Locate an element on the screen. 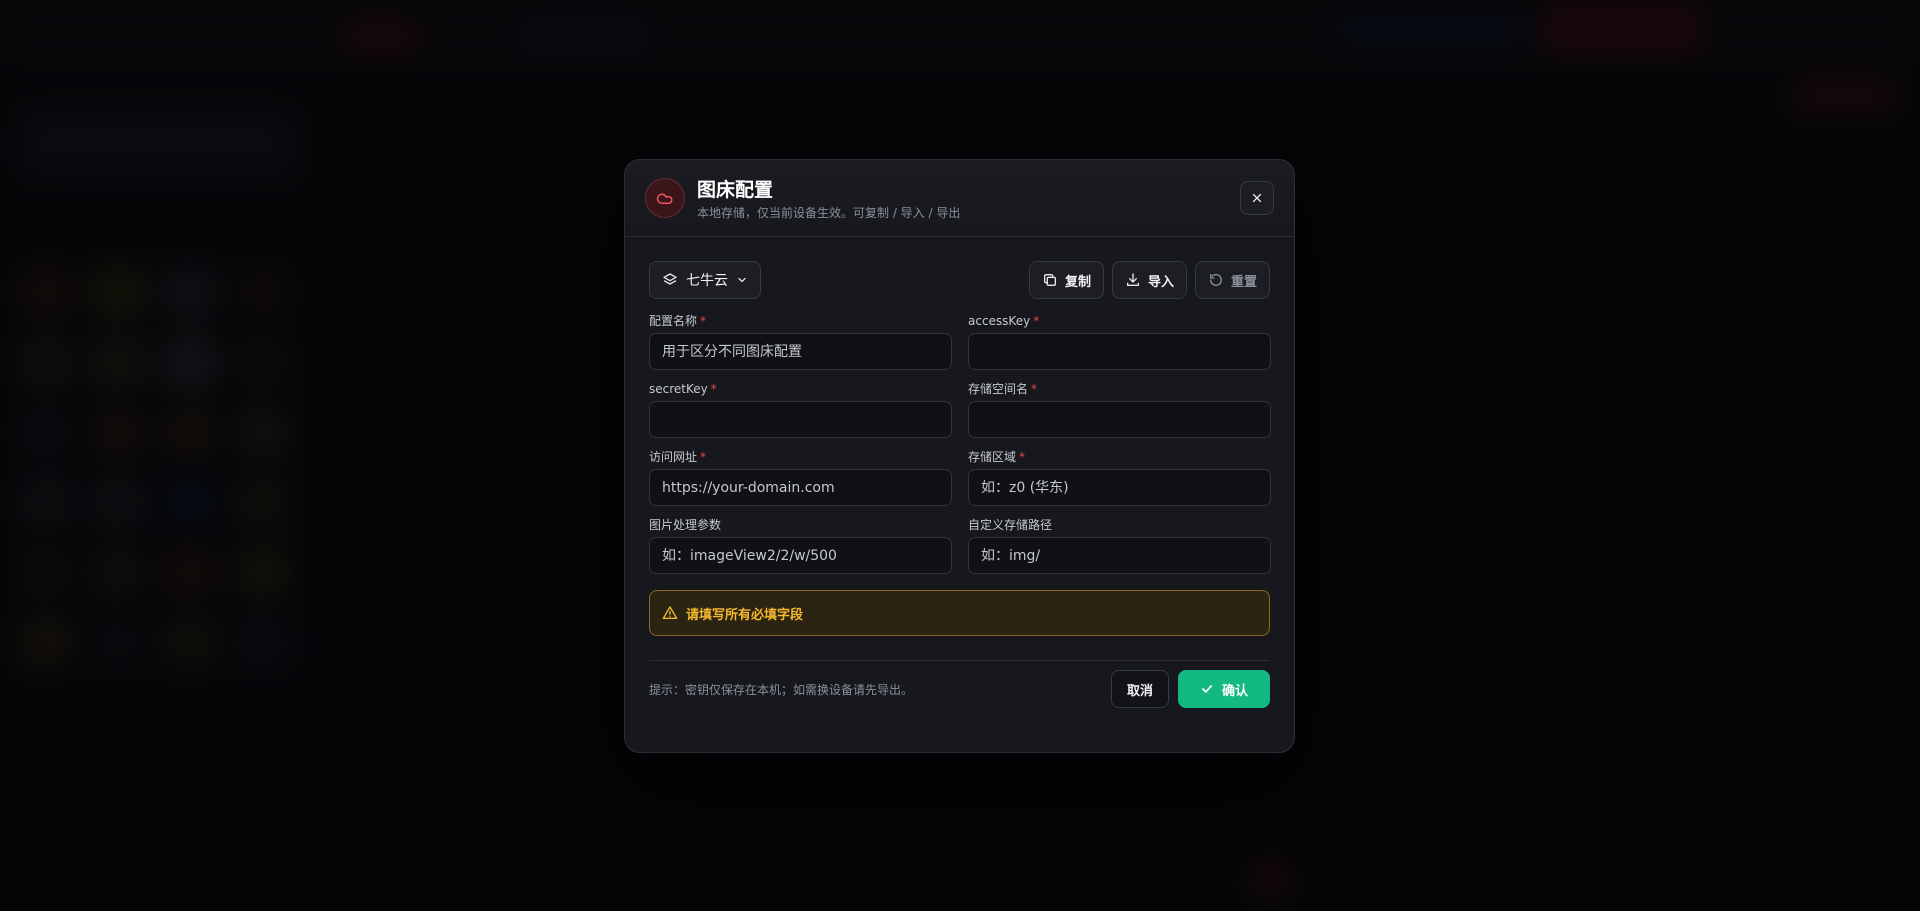 This screenshot has height=911, width=1920. reset-icon is located at coordinates (1215, 279).